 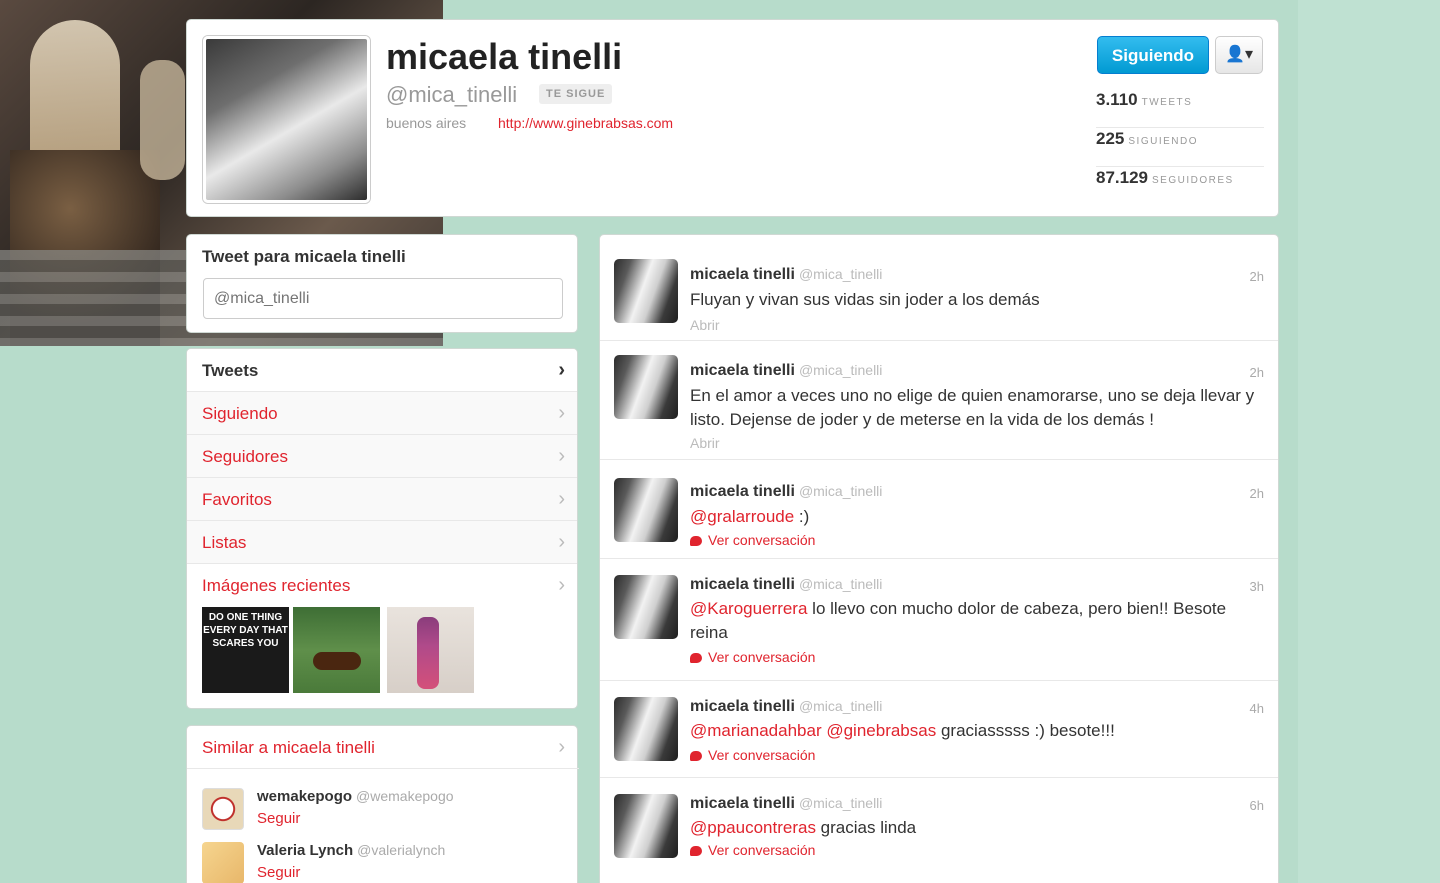 What do you see at coordinates (382, 542) in the screenshot?
I see `nav-item-lists: Listas ›` at bounding box center [382, 542].